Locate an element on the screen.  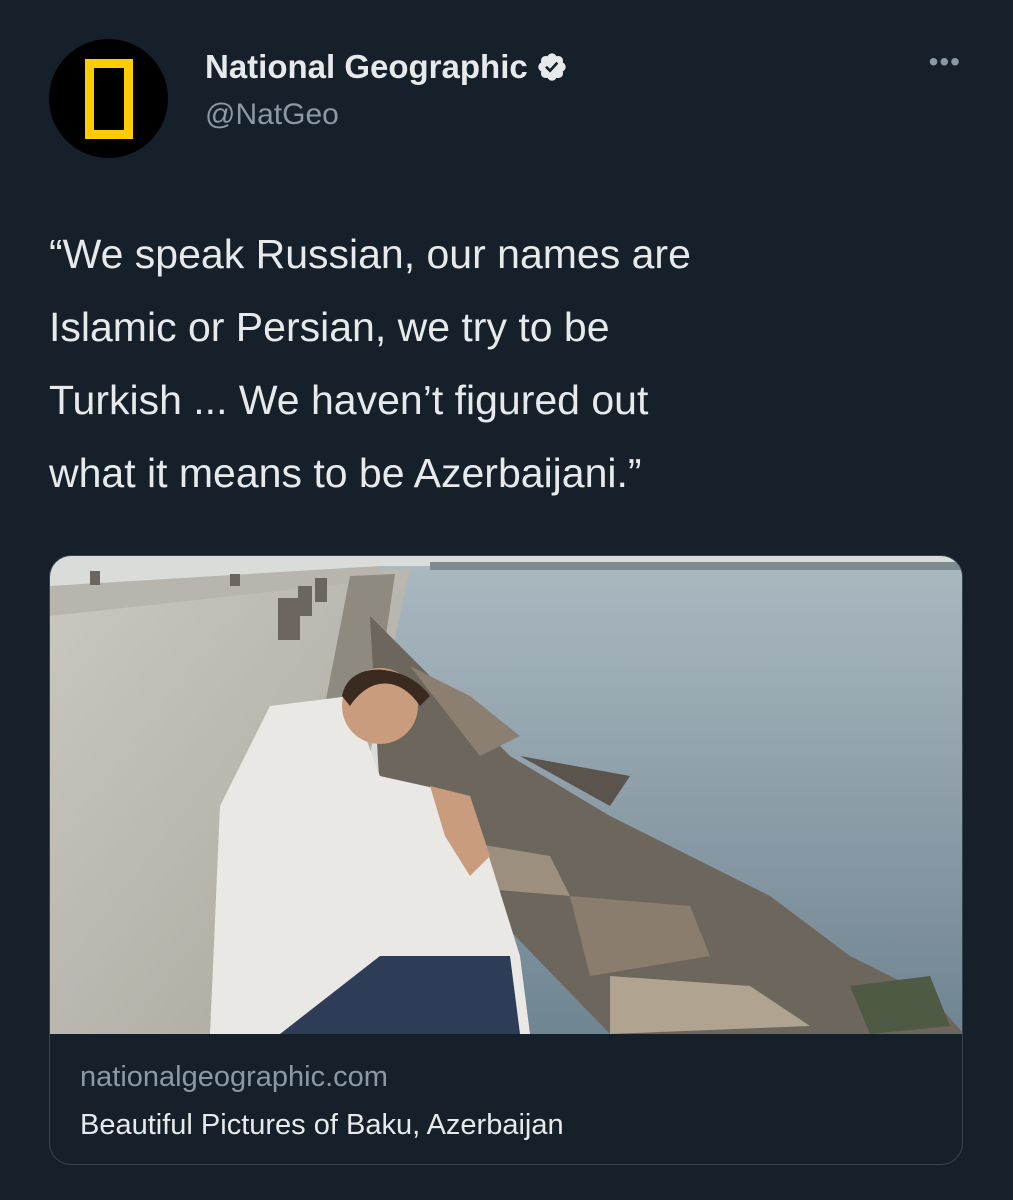
author-name-row: National Geographic is located at coordinates (386, 67).